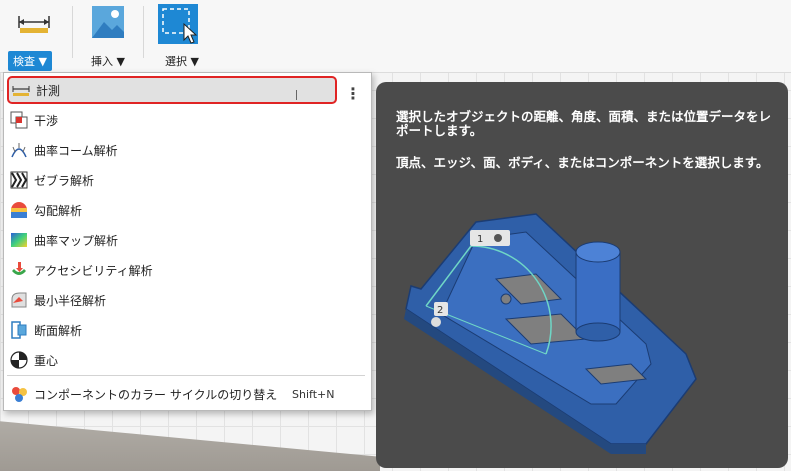  What do you see at coordinates (584, 123) in the screenshot?
I see `tooltip-description: 選択したオブジェクトの距離、角度、面積、または位置データをレポートします。` at bounding box center [584, 123].